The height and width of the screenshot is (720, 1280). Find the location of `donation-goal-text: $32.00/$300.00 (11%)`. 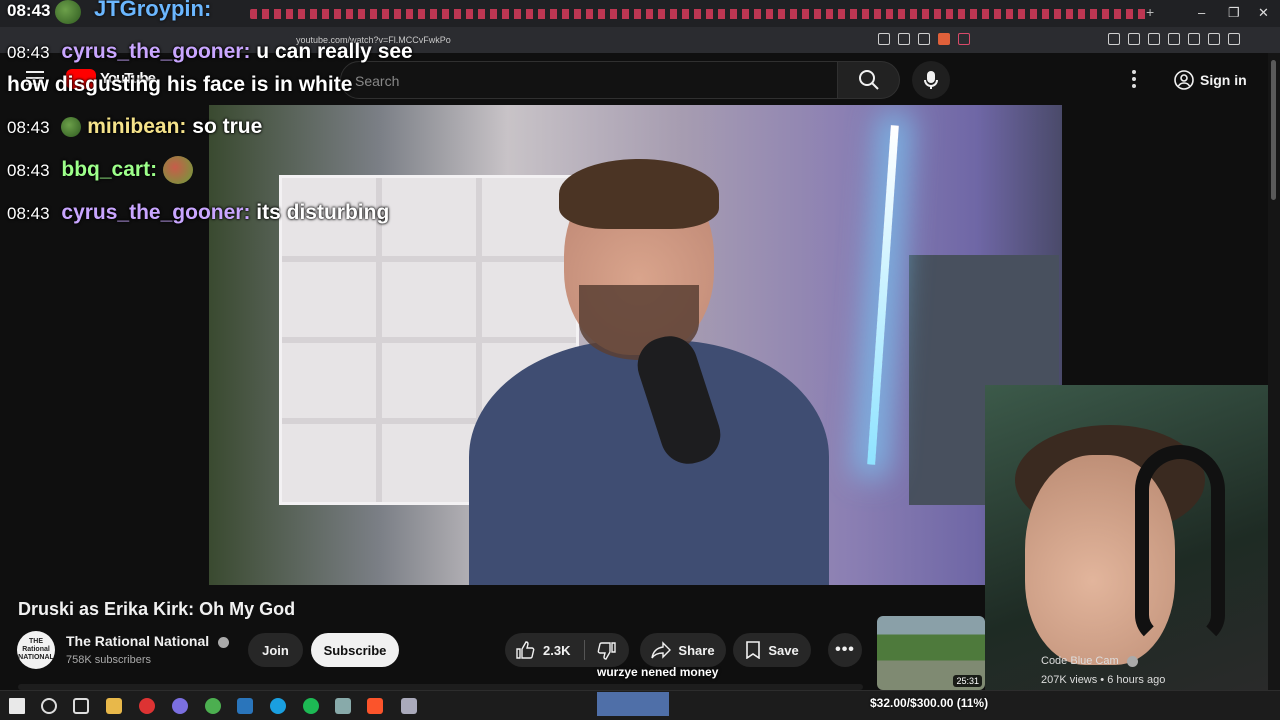

donation-goal-text: $32.00/$300.00 (11%) is located at coordinates (929, 703).